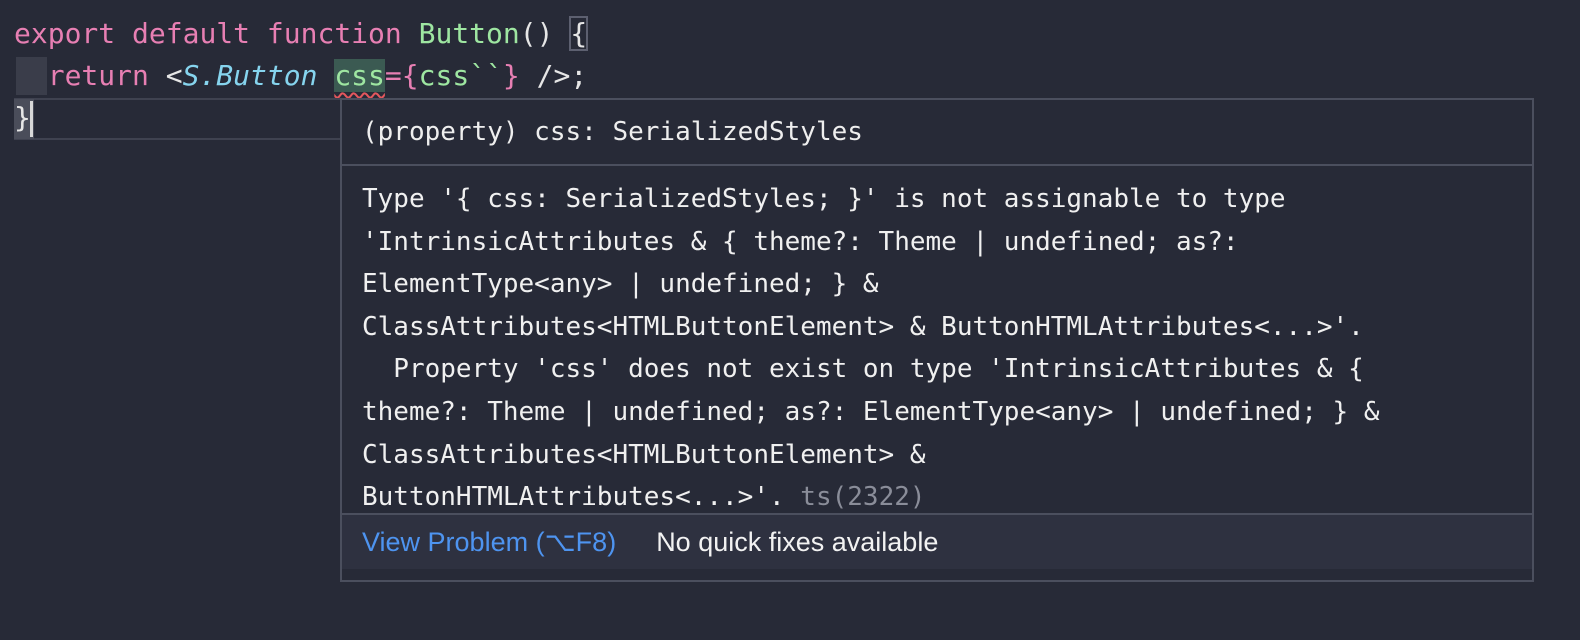 The width and height of the screenshot is (1580, 640). I want to click on jsx-equals: =, so click(393, 75).